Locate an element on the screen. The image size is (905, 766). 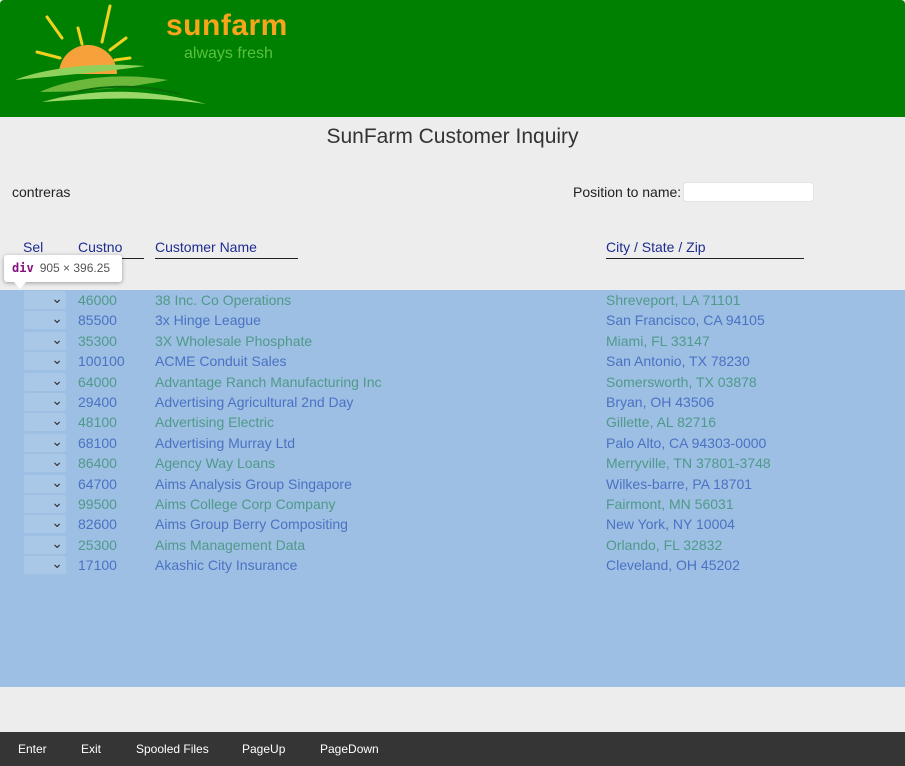
customer-name-cell: 3x Hinge League is located at coordinates (208, 320).